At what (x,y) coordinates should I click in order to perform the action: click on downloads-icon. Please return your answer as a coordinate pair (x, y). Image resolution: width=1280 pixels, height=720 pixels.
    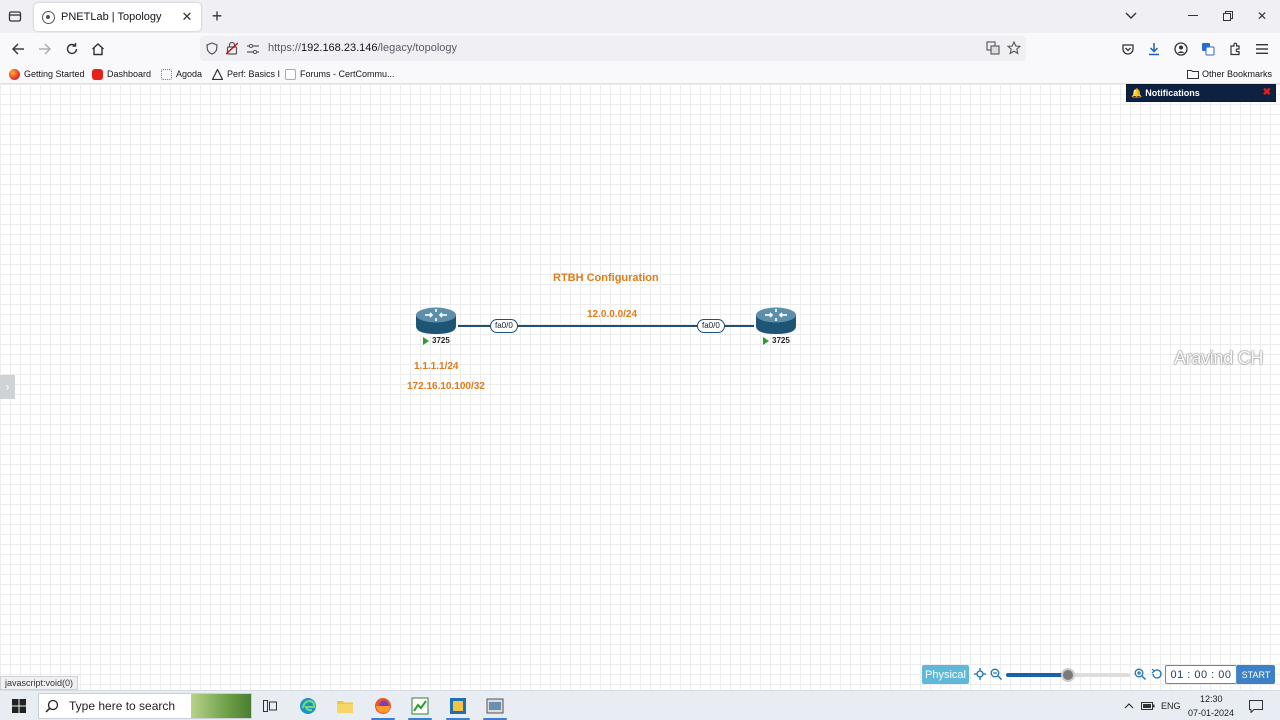
    Looking at the image, I should click on (1154, 49).